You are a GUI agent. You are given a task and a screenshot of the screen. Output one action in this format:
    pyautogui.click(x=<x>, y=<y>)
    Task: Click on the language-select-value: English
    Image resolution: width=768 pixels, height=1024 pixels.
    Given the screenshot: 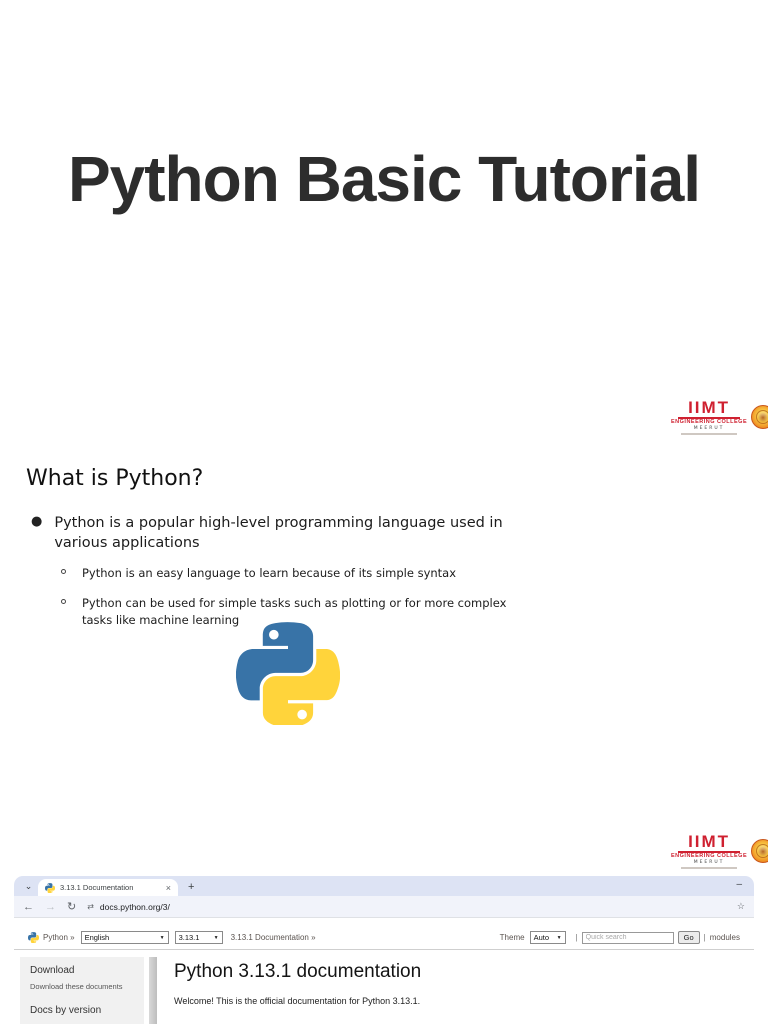 What is the action you would take?
    pyautogui.click(x=97, y=937)
    